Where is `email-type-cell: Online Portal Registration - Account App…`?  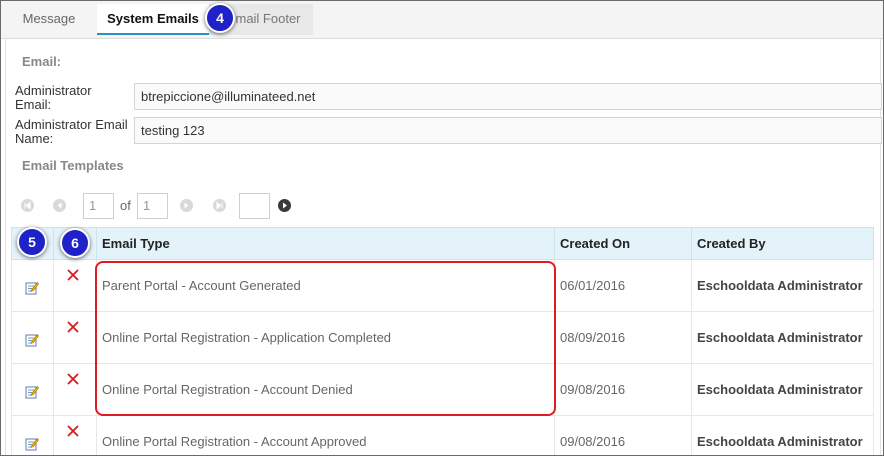
email-type-cell: Online Portal Registration - Account App… is located at coordinates (325, 435).